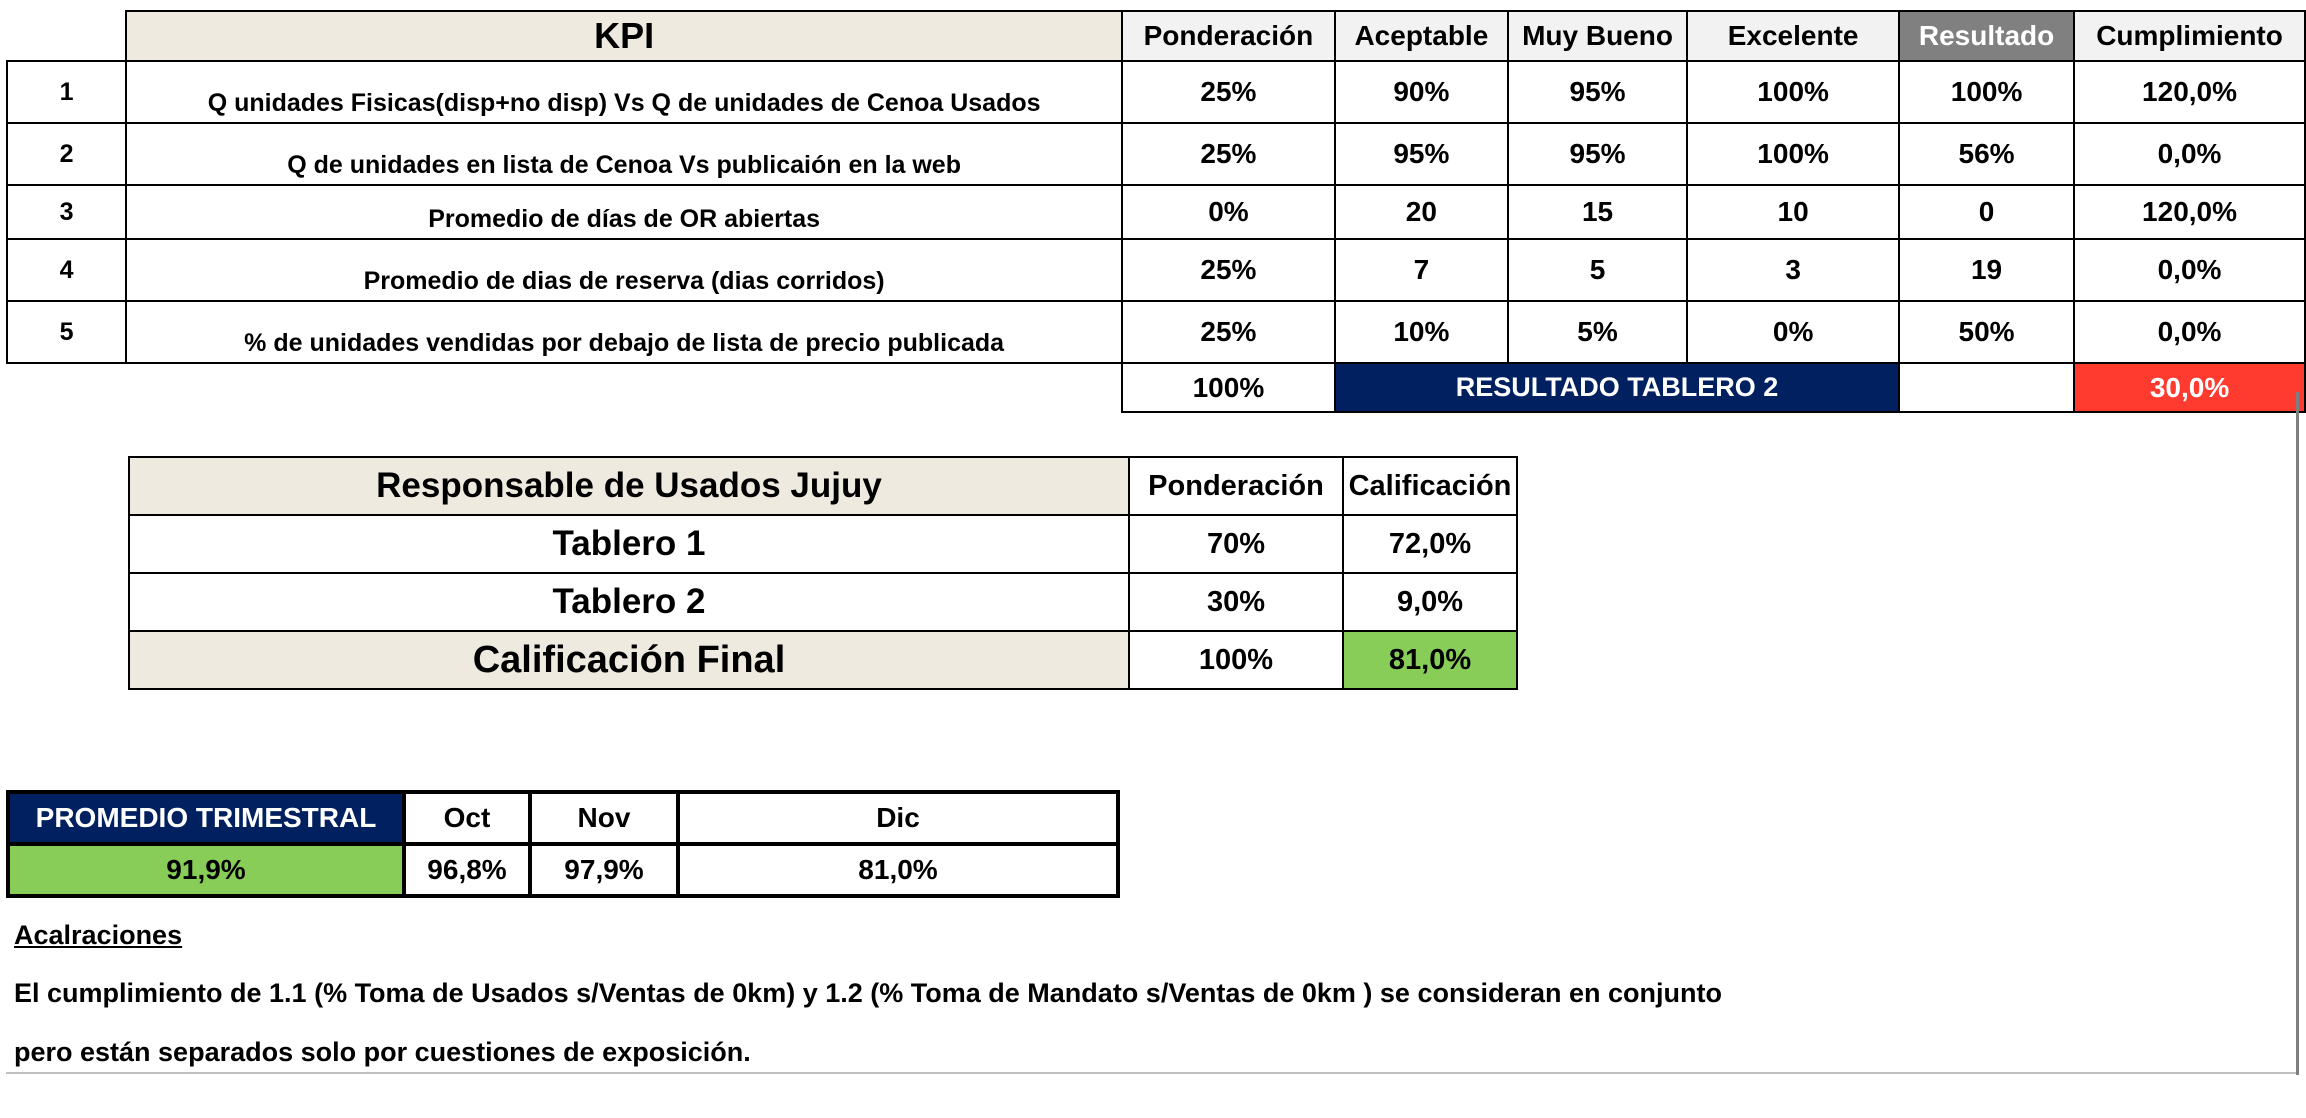 The height and width of the screenshot is (1118, 2306). Describe the element at coordinates (1987, 212) in the screenshot. I see `kpi-row-resultado: 0` at that location.